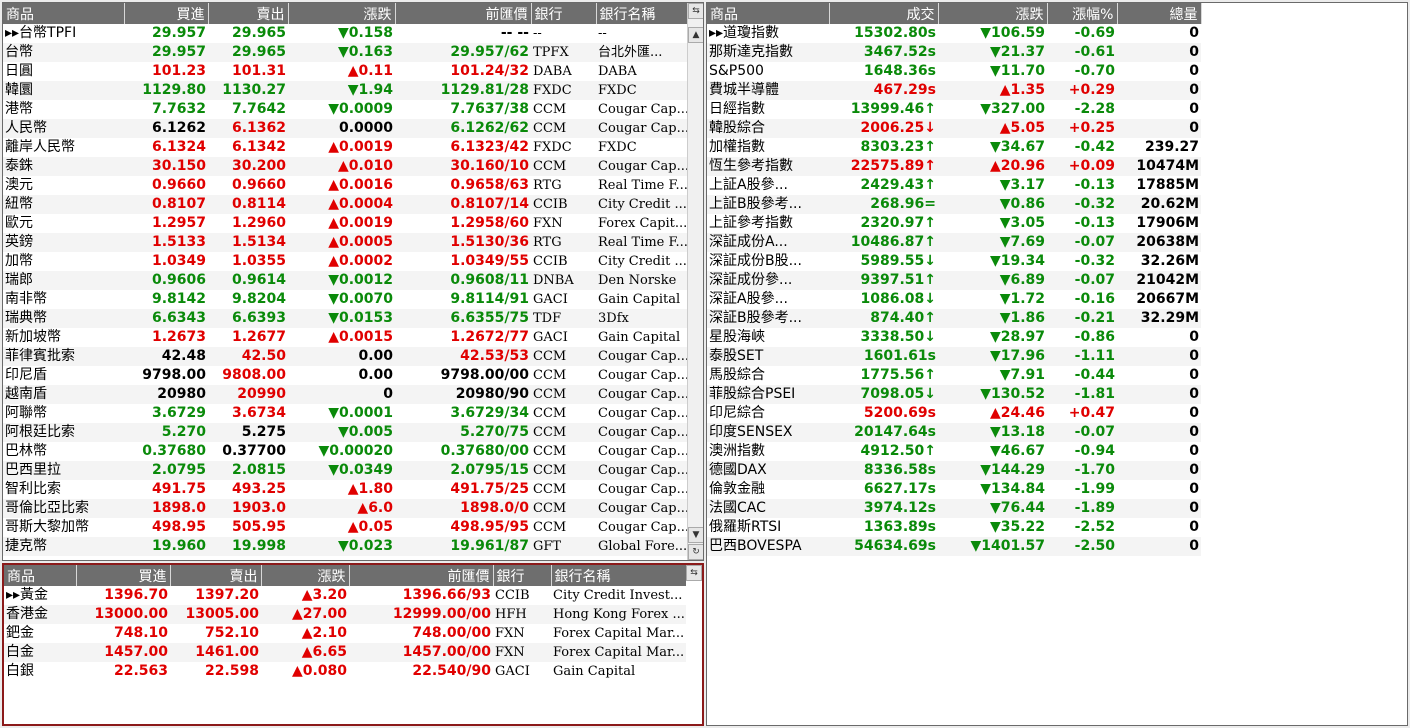 This screenshot has height=728, width=1410. I want to click on table-row: 上証參考指數 2320.97↑ ▼3.05 -0.13 17906M, so click(954, 223).